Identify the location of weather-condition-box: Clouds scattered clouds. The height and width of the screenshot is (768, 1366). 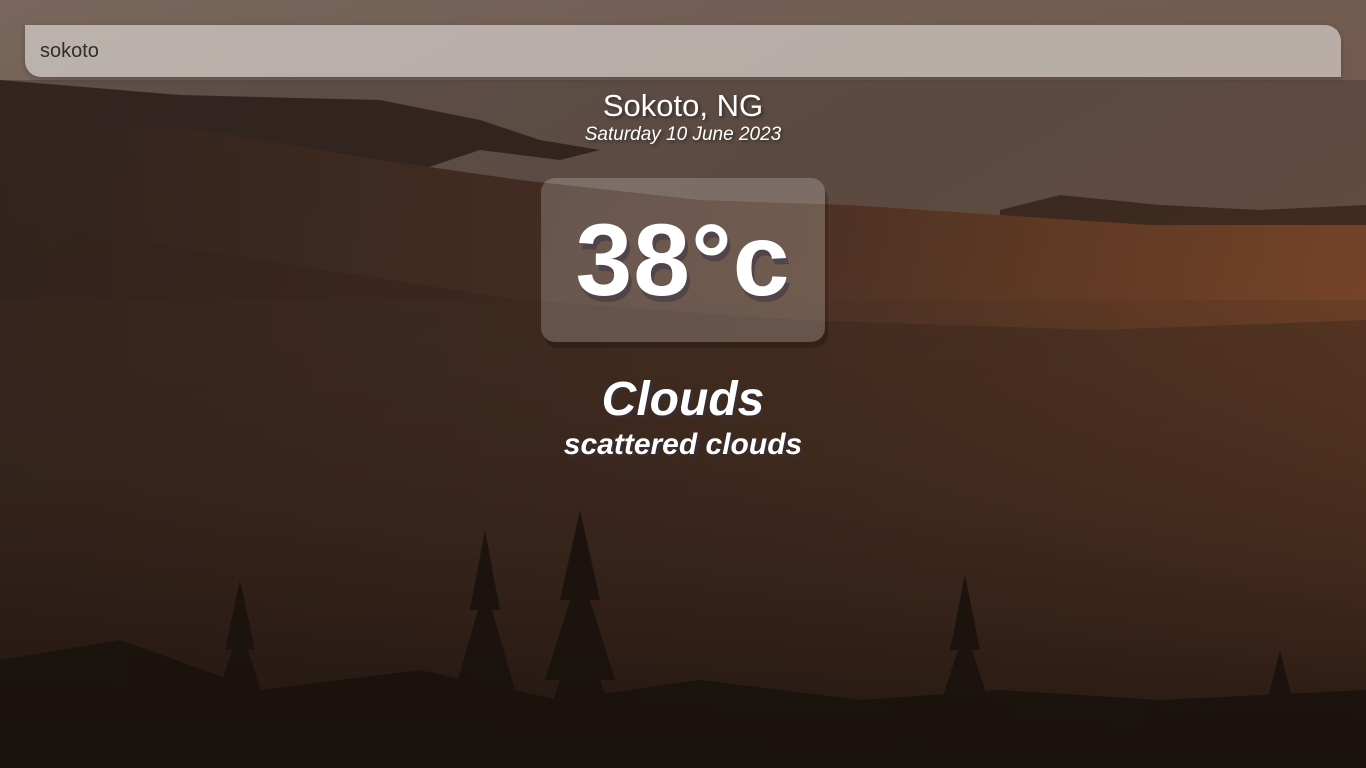
(683, 417).